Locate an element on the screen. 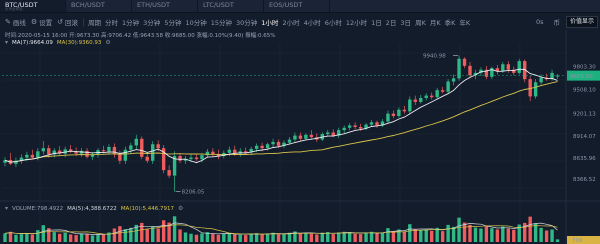  price-tick-label: 9803.30 is located at coordinates (584, 67).